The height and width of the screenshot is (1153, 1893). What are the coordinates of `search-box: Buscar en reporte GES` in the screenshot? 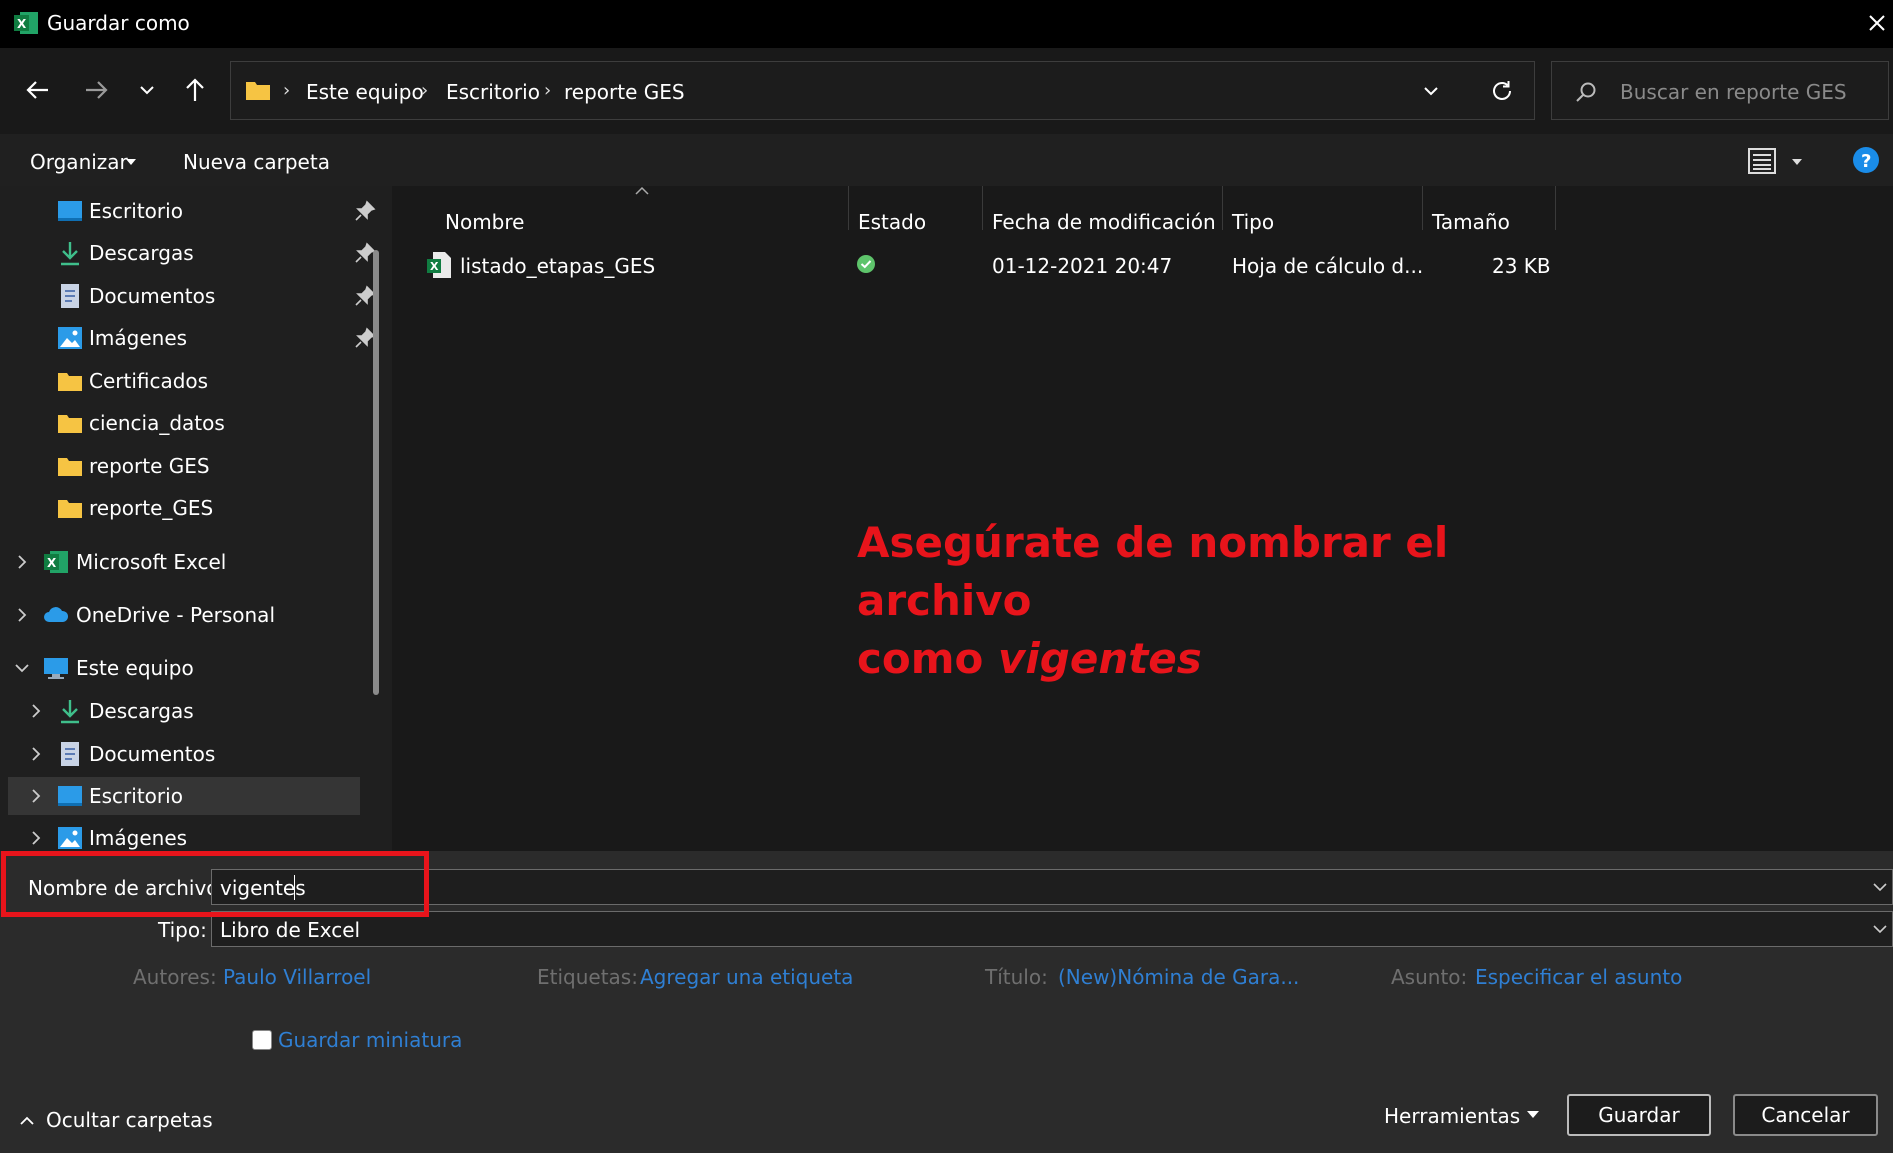 It's located at (1720, 90).